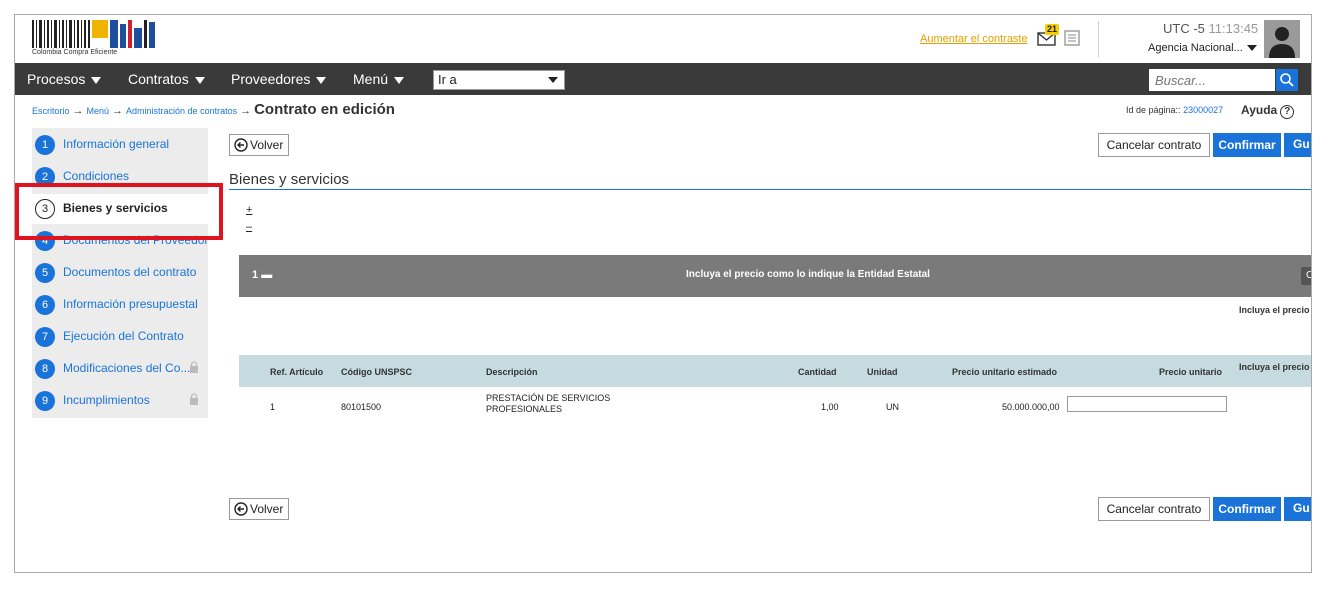 This screenshot has height=590, width=1328. Describe the element at coordinates (64, 79) in the screenshot. I see `nav-procesos: Procesos` at that location.